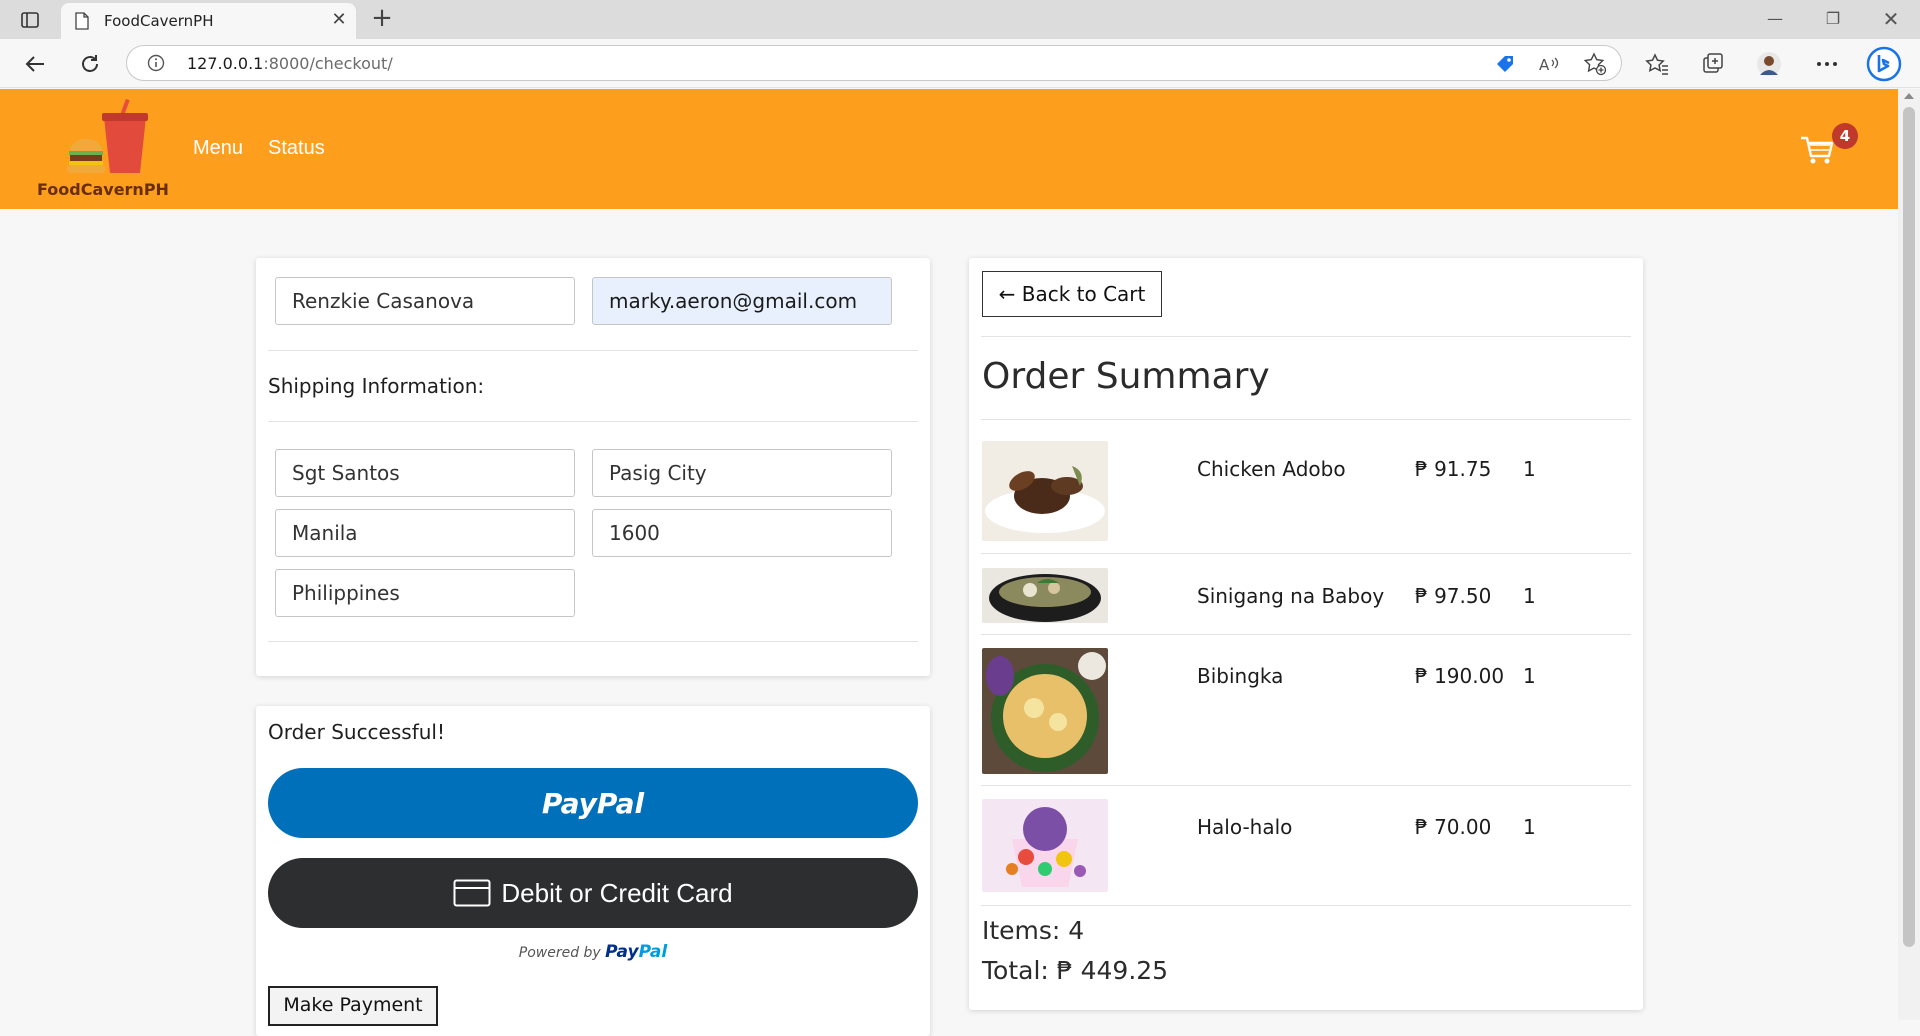 This screenshot has width=1920, height=1036. What do you see at coordinates (1909, 527) in the screenshot?
I see `scroll-thumb` at bounding box center [1909, 527].